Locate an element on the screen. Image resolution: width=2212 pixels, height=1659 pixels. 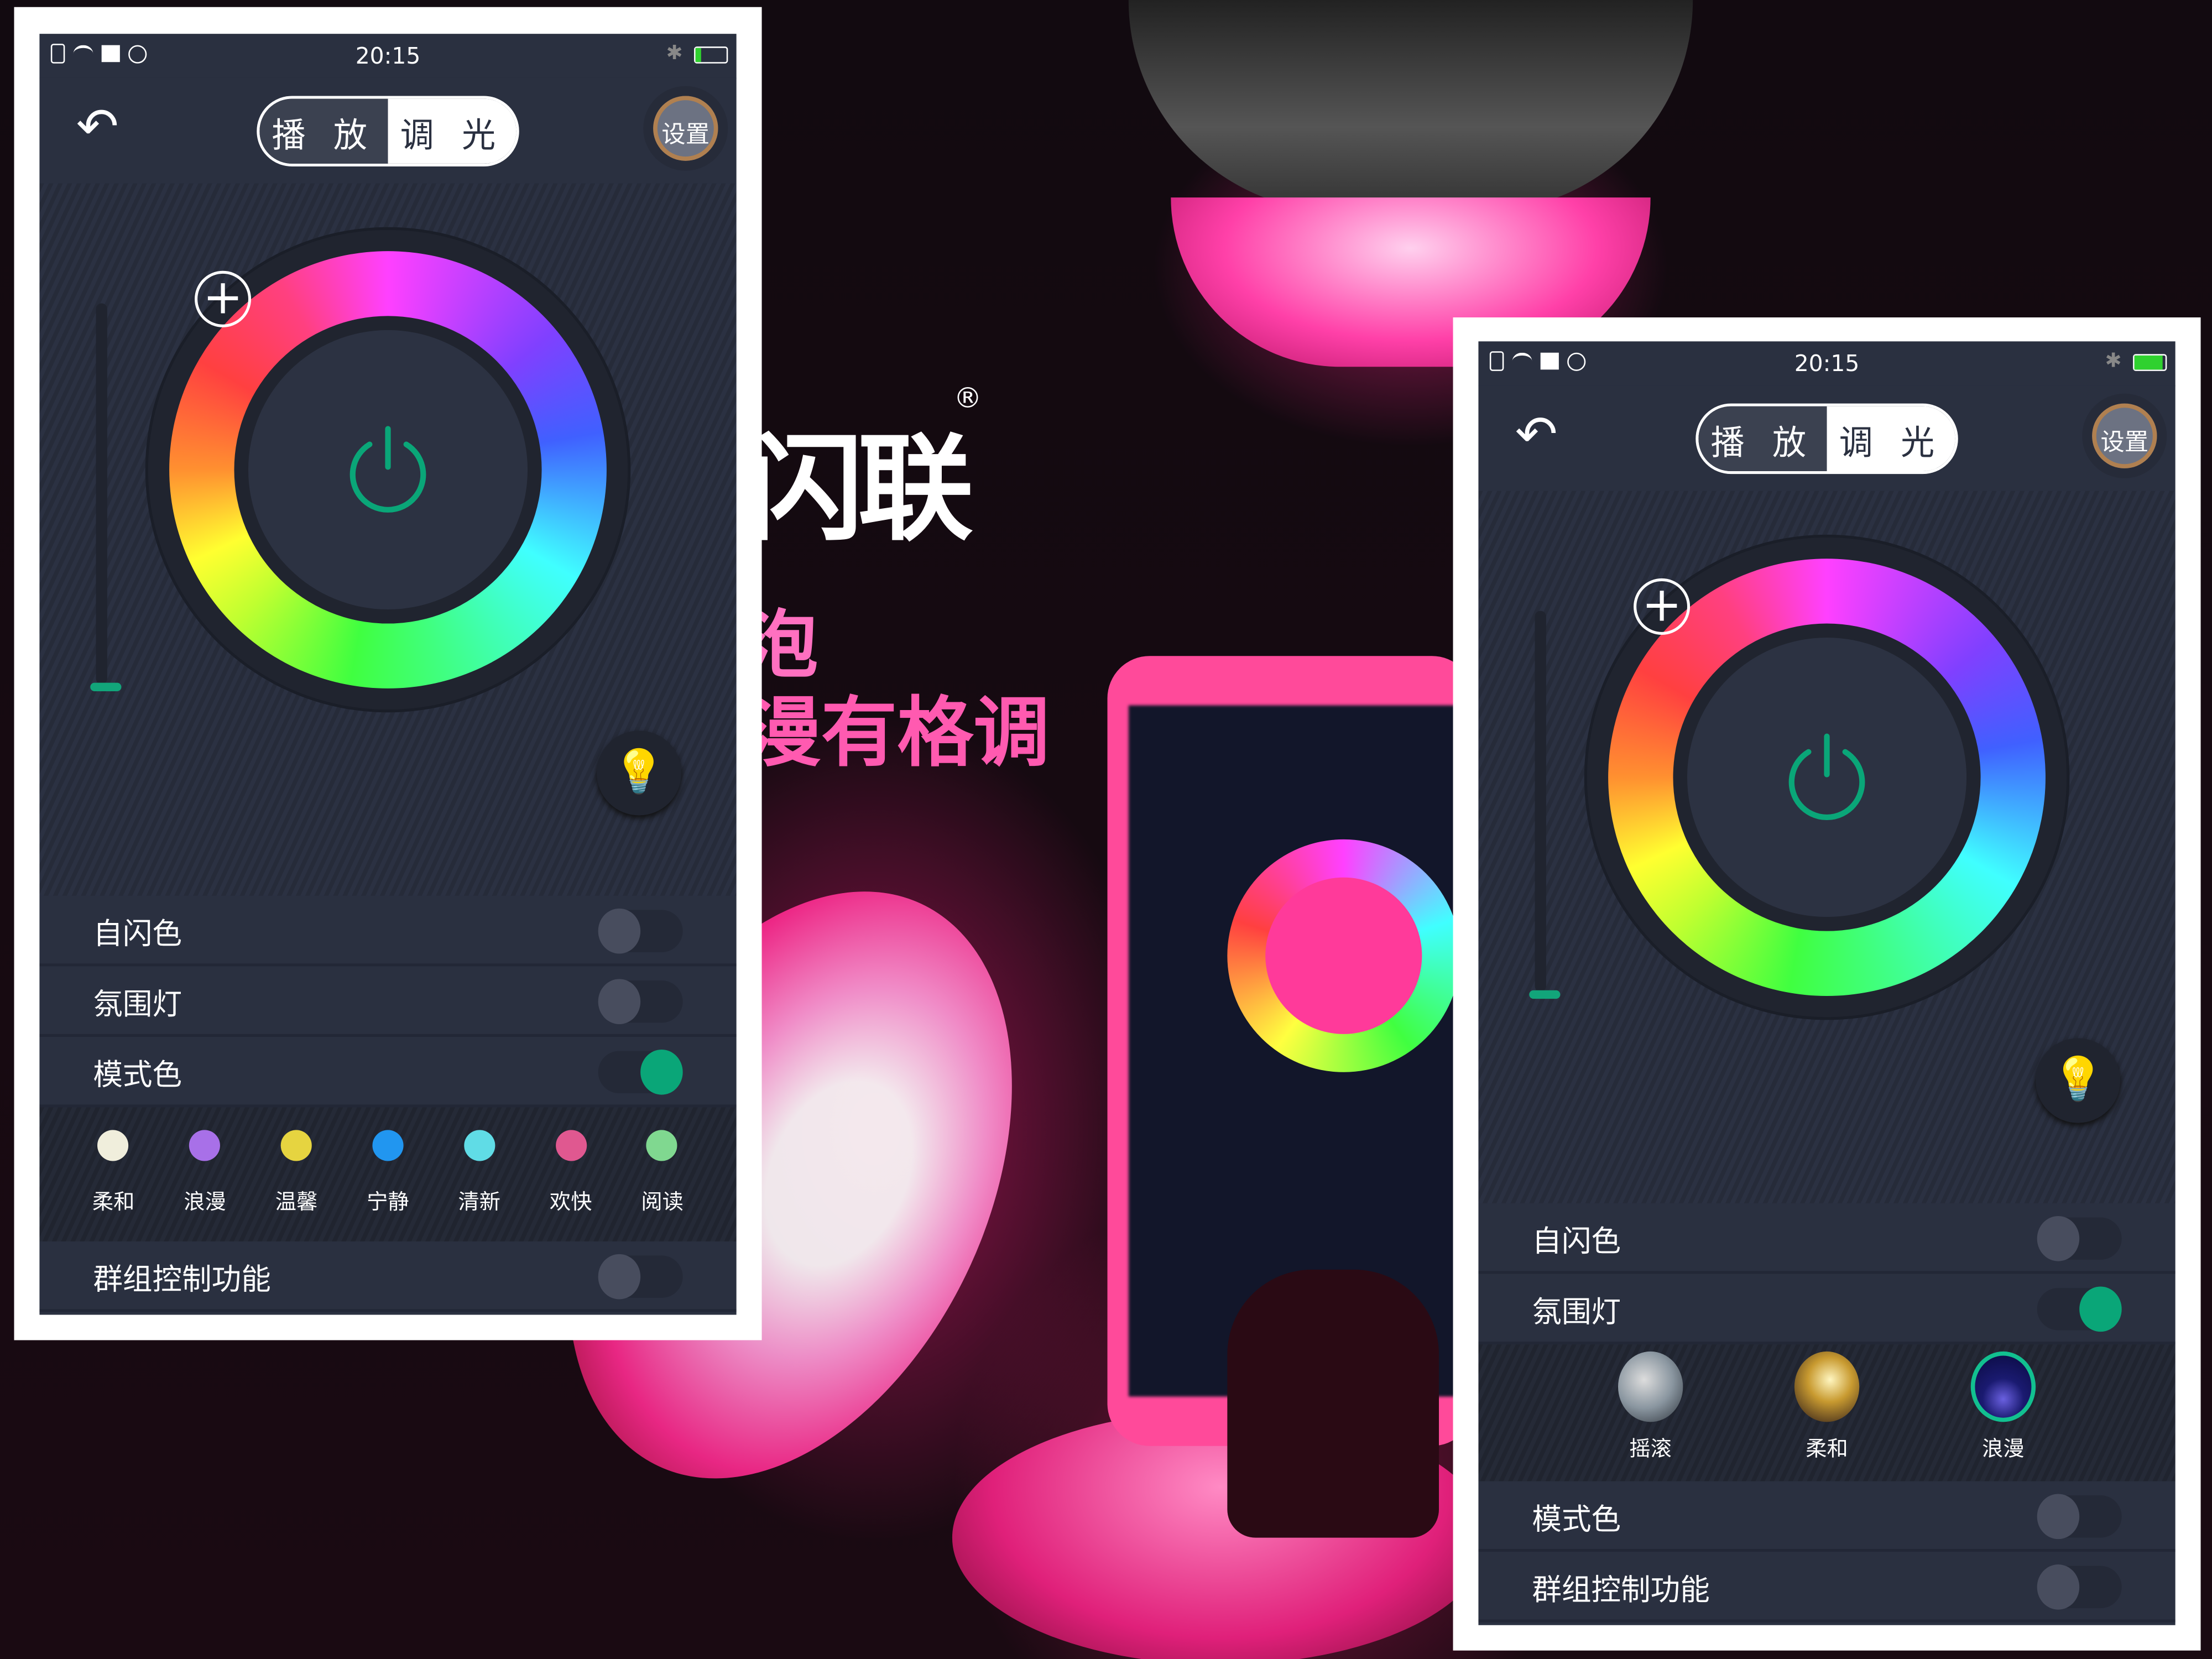
mode-color-swatches: 柔和 浪漫 温馨 宁静 清新 欢快 阅读 is located at coordinates (388, 1174).